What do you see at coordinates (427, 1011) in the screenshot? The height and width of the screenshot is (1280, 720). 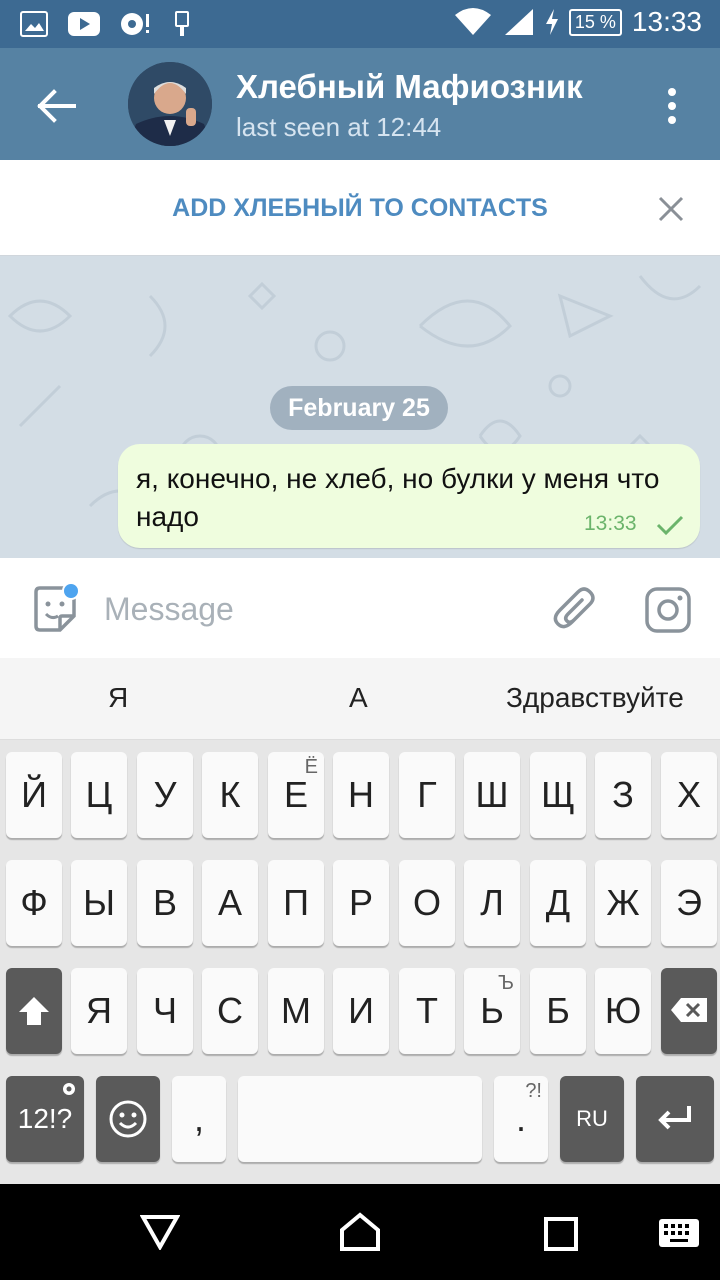 I see `key-28: Т` at bounding box center [427, 1011].